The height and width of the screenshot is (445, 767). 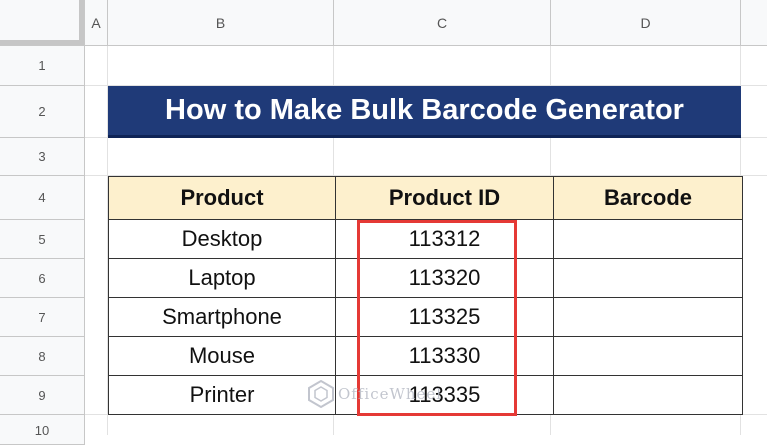 What do you see at coordinates (222, 356) in the screenshot?
I see `product-cell: Mouse` at bounding box center [222, 356].